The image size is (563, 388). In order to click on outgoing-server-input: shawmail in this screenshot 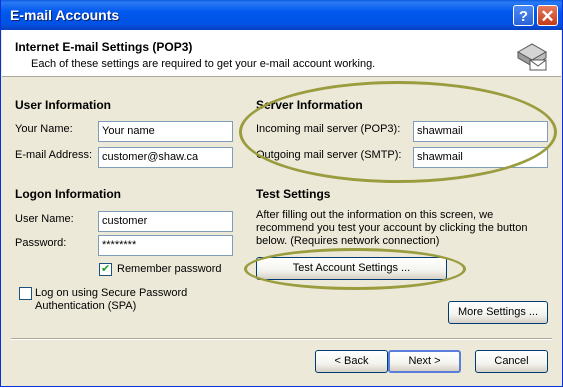, I will do `click(480, 157)`.